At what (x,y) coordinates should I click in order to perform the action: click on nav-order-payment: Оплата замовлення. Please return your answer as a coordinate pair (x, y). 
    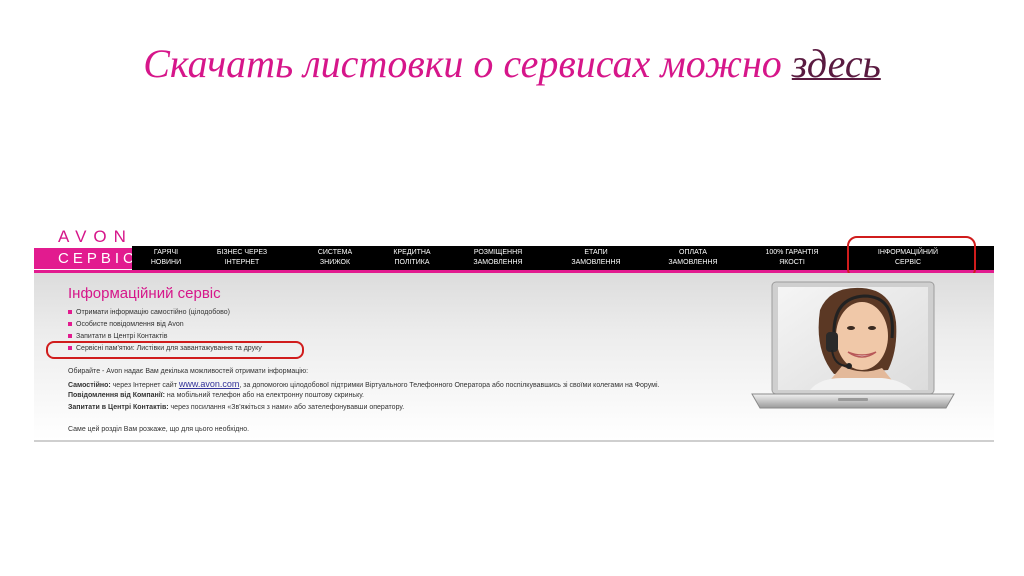
    Looking at the image, I should click on (693, 258).